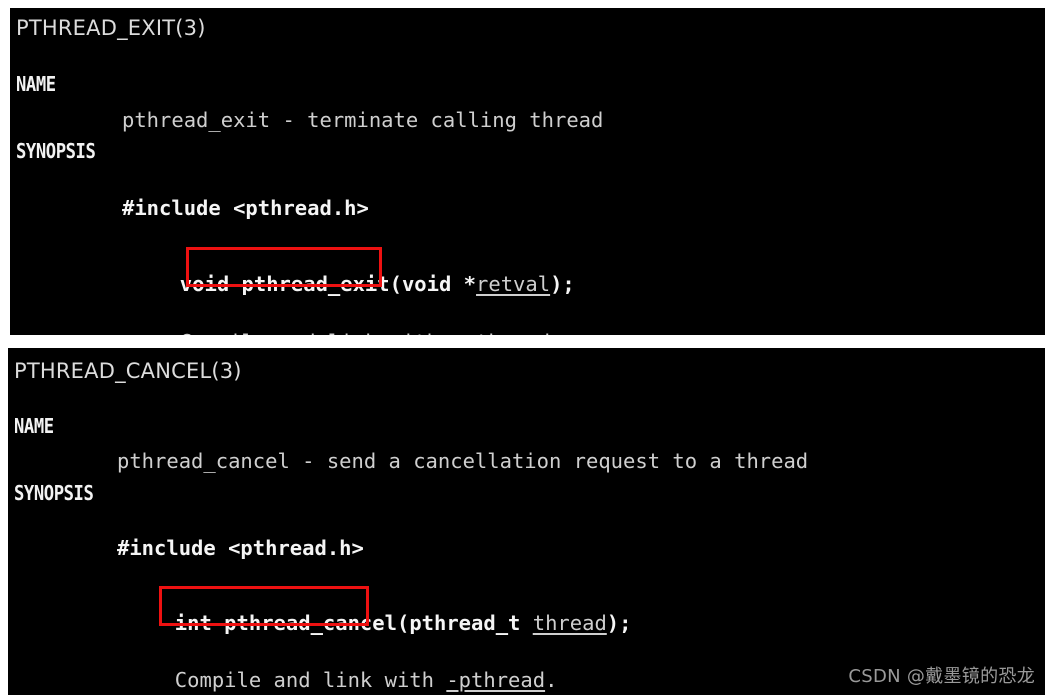 The height and width of the screenshot is (695, 1045). What do you see at coordinates (193, 623) in the screenshot?
I see `prototype-return-type: int` at bounding box center [193, 623].